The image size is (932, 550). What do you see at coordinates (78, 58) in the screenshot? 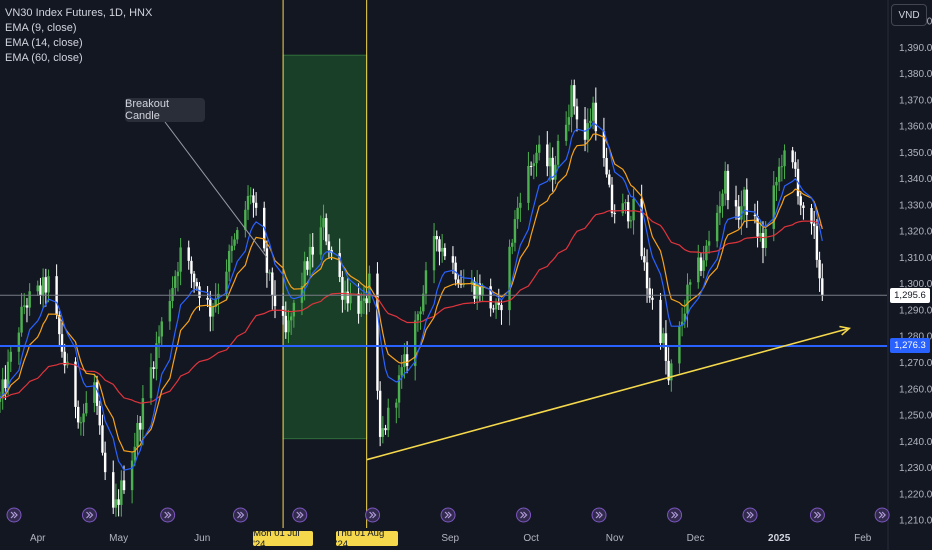
I see `legend-ema60: EMA (60, close)` at bounding box center [78, 58].